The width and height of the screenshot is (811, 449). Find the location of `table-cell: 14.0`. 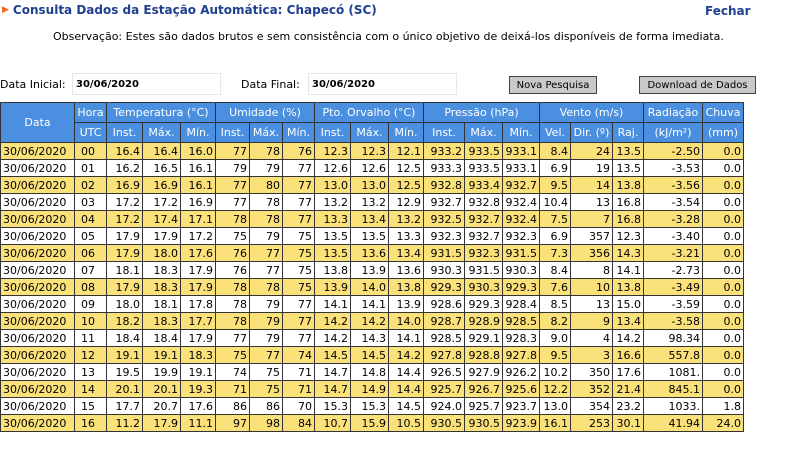

table-cell: 14.0 is located at coordinates (369, 287).